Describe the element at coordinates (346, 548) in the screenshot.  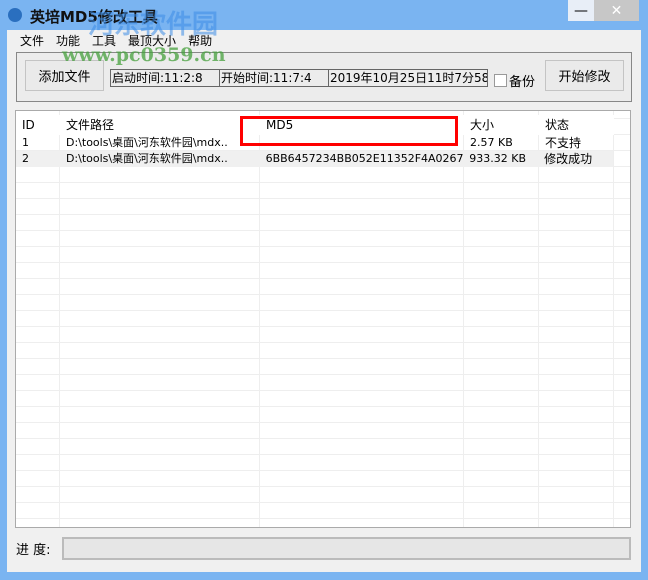
I see `progress-bar` at that location.